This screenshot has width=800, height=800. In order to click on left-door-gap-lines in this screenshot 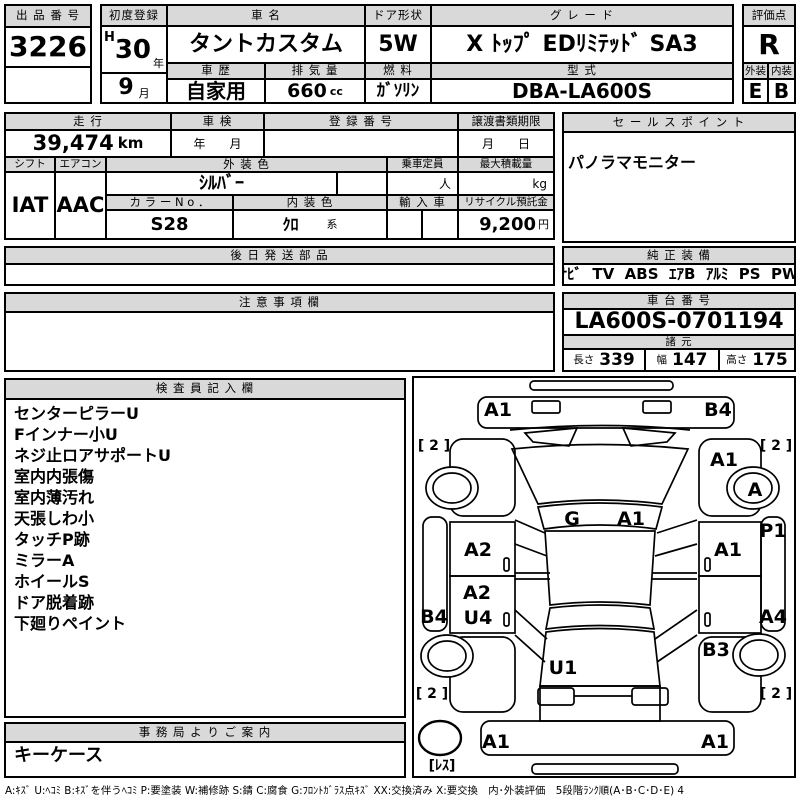, I will do `click(532, 576)`.